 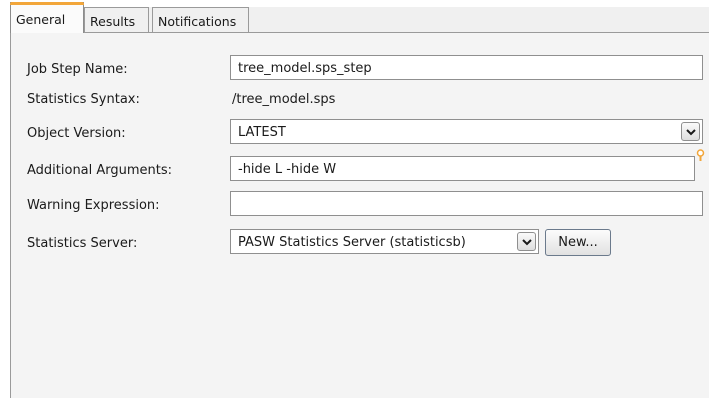 I want to click on tab-general: General, so click(x=47, y=17).